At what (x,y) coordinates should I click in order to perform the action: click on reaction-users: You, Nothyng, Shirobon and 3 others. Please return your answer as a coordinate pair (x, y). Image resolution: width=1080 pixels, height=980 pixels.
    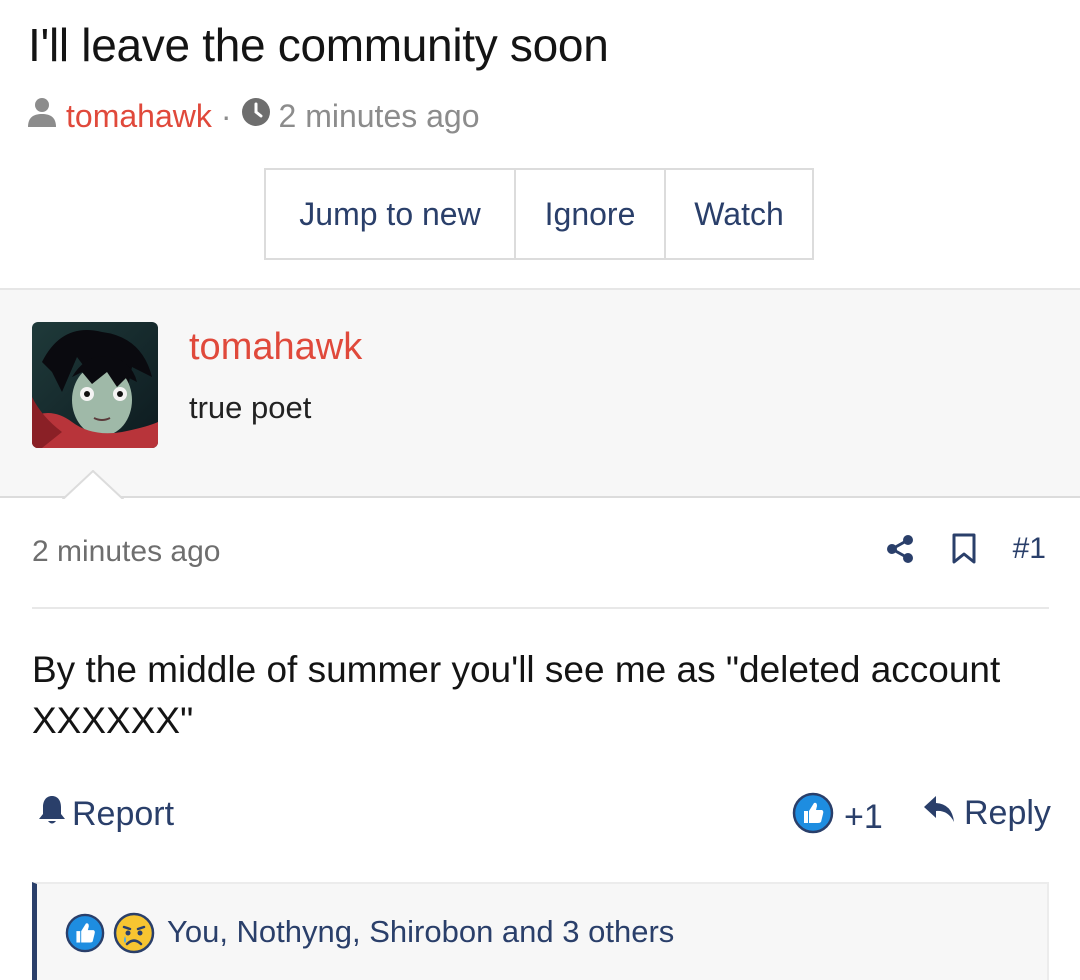
    Looking at the image, I should click on (420, 932).